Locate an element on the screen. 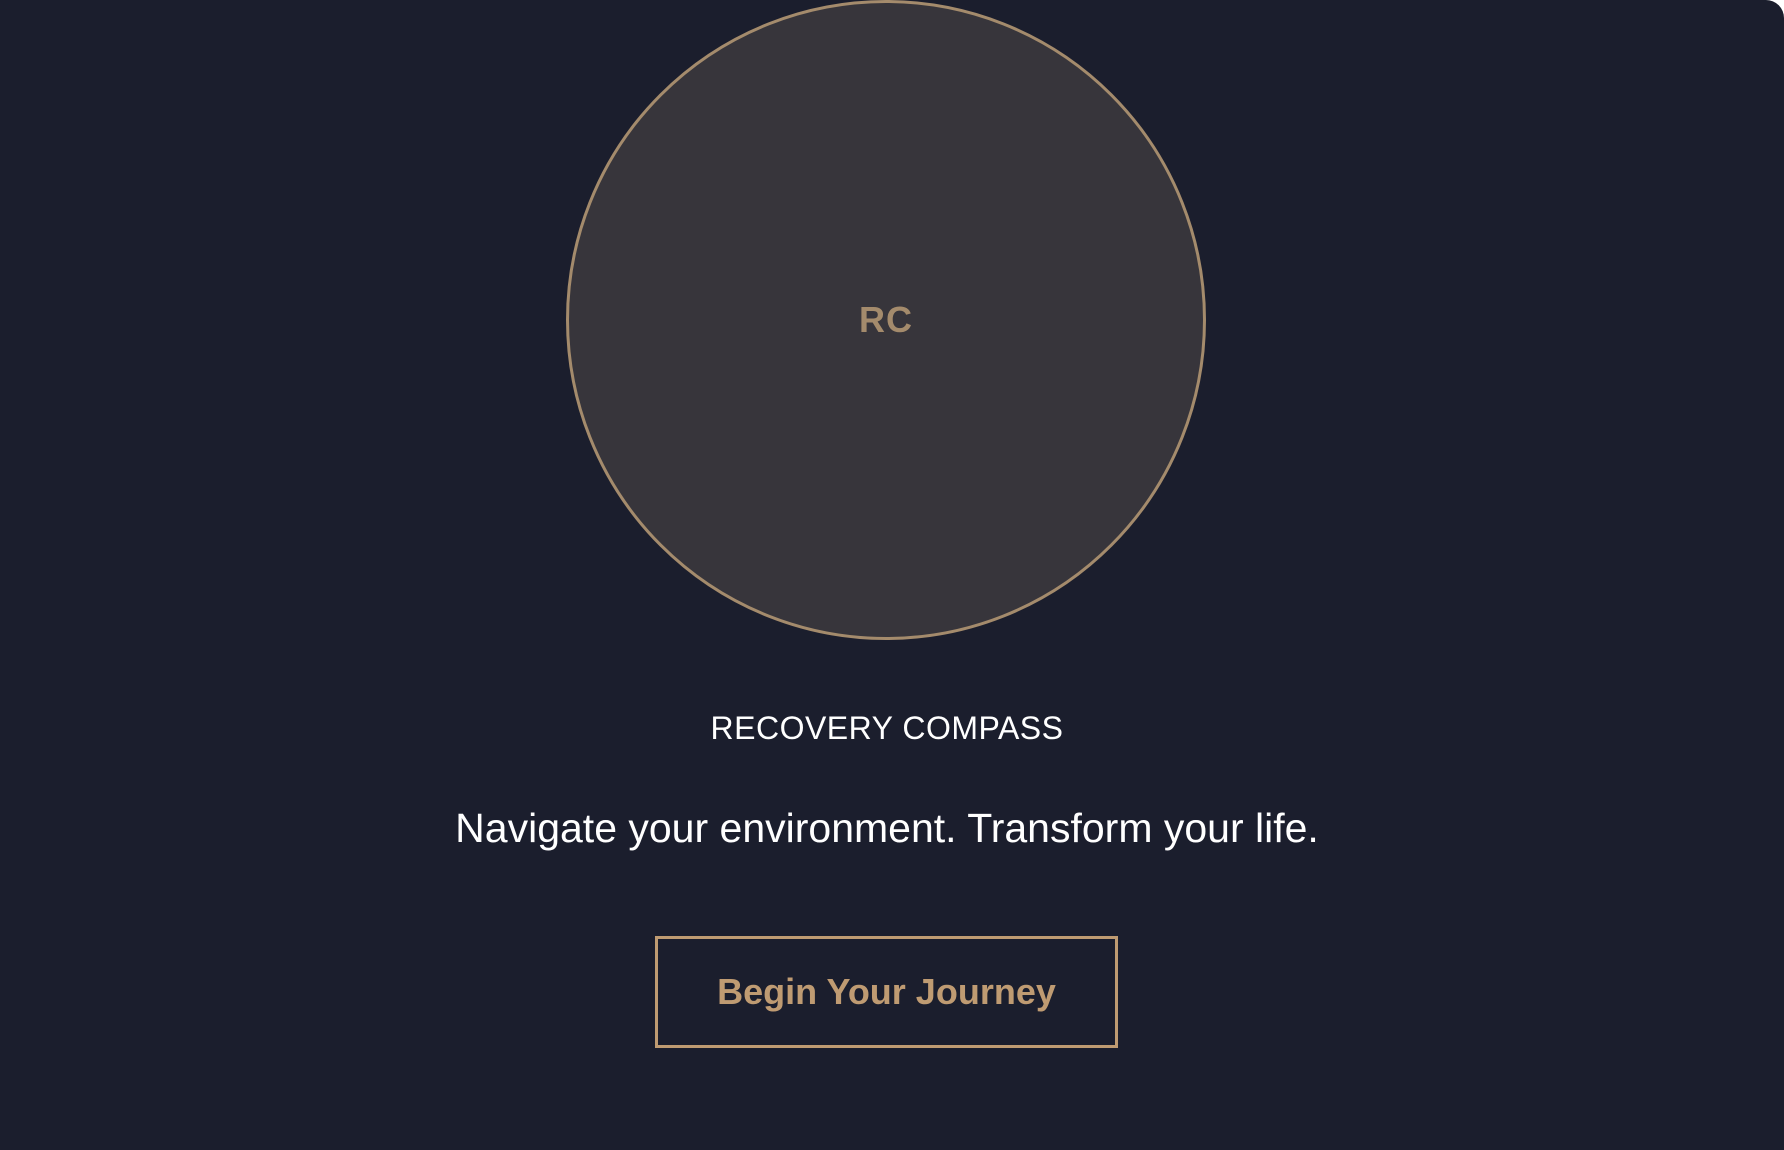  logo-initials: RC is located at coordinates (886, 319).